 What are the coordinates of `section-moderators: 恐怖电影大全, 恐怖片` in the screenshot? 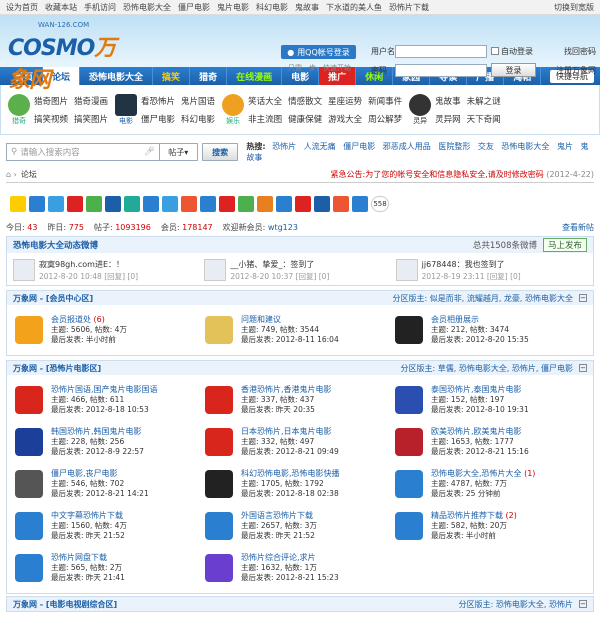 It's located at (534, 604).